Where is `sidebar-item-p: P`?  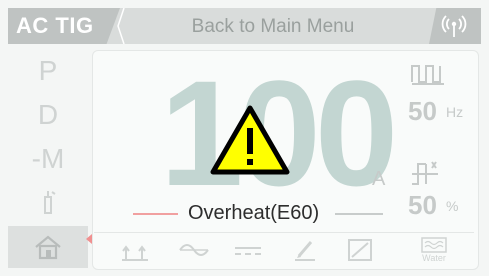 sidebar-item-p: P is located at coordinates (48, 71).